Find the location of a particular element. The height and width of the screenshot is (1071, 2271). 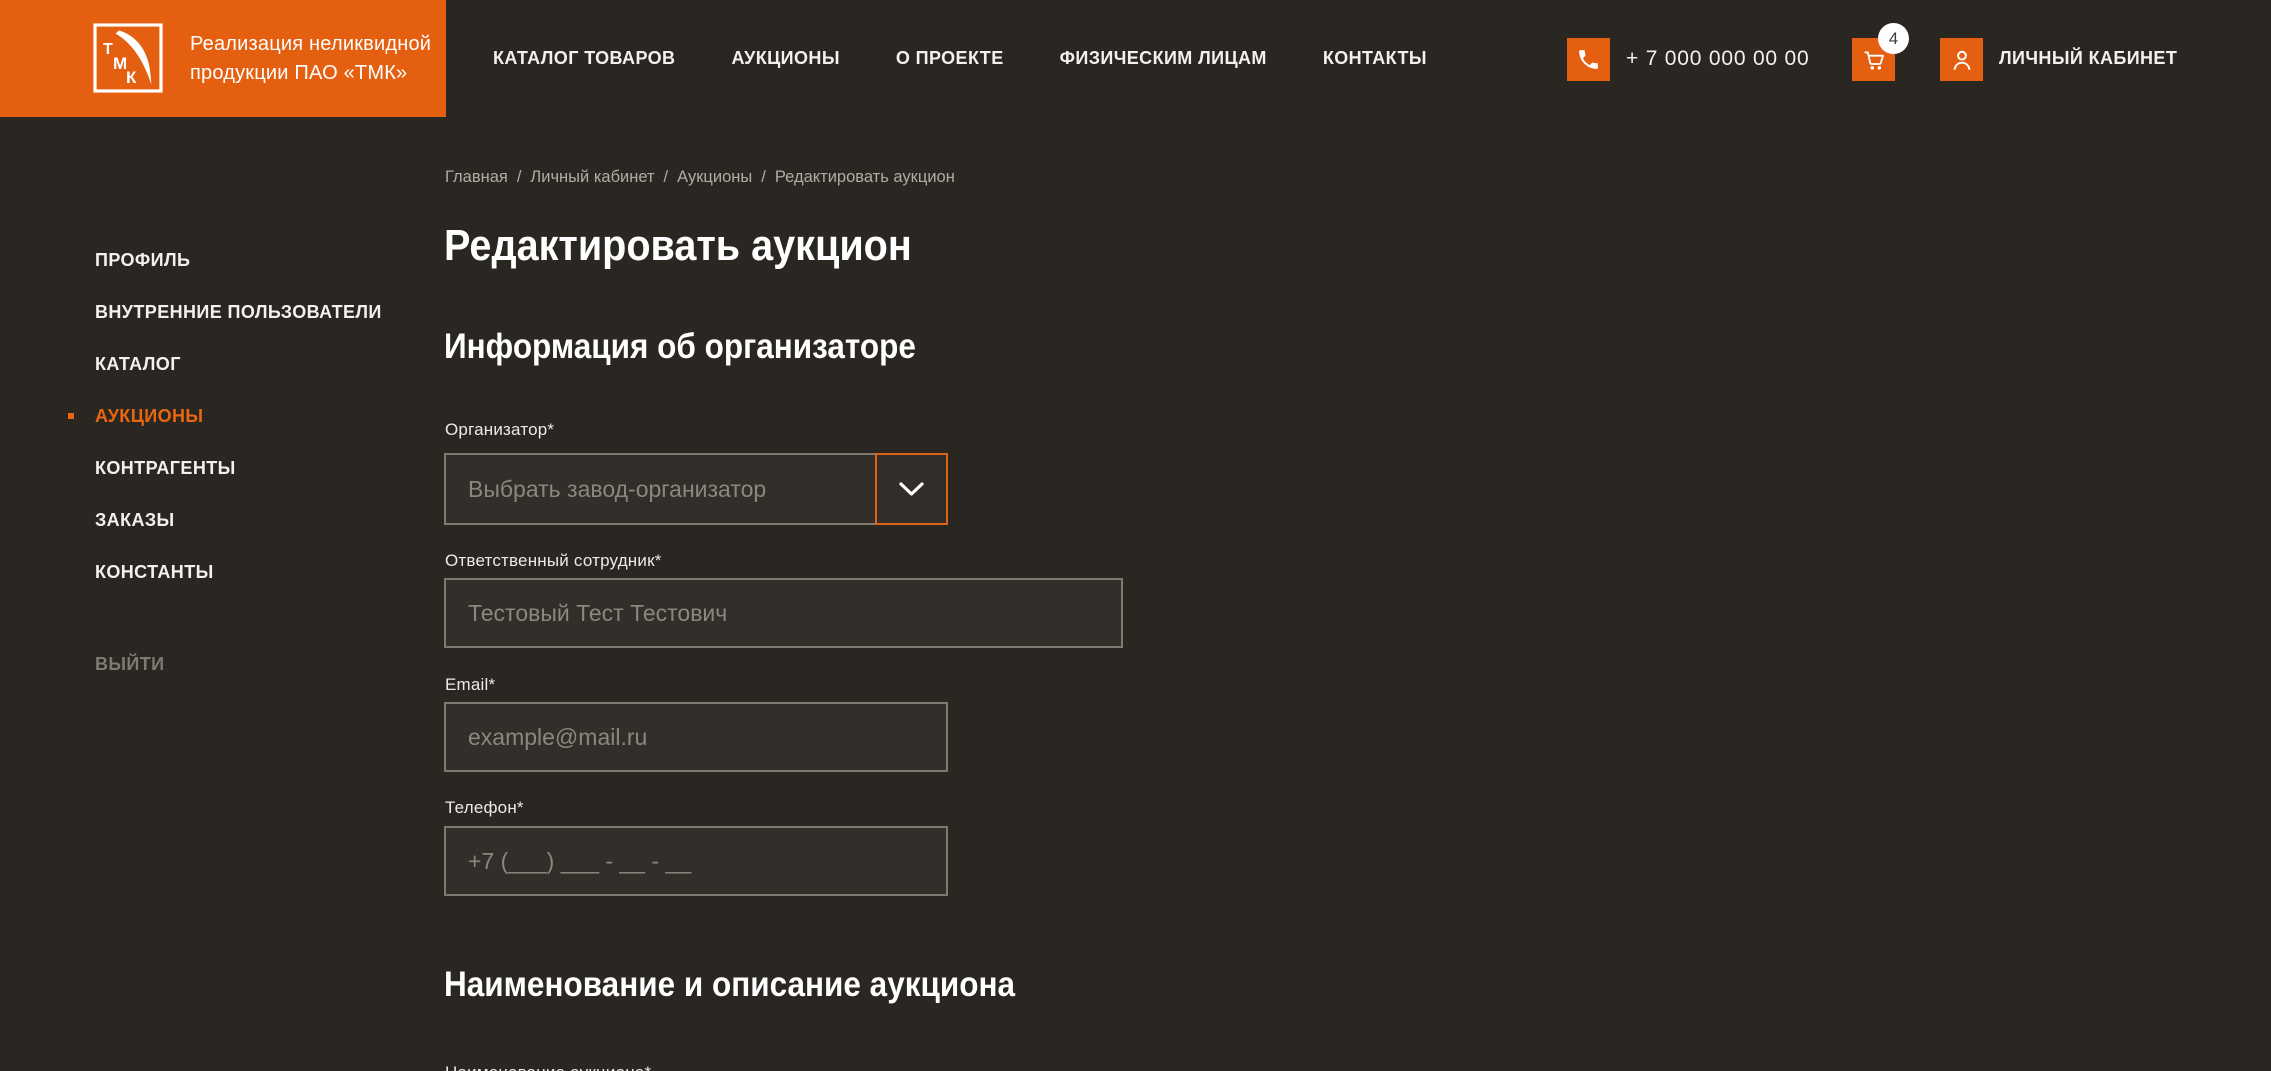

nav-item-individuals: ФИЗИЧЕСКИМ ЛИЦАМ is located at coordinates (1163, 58).